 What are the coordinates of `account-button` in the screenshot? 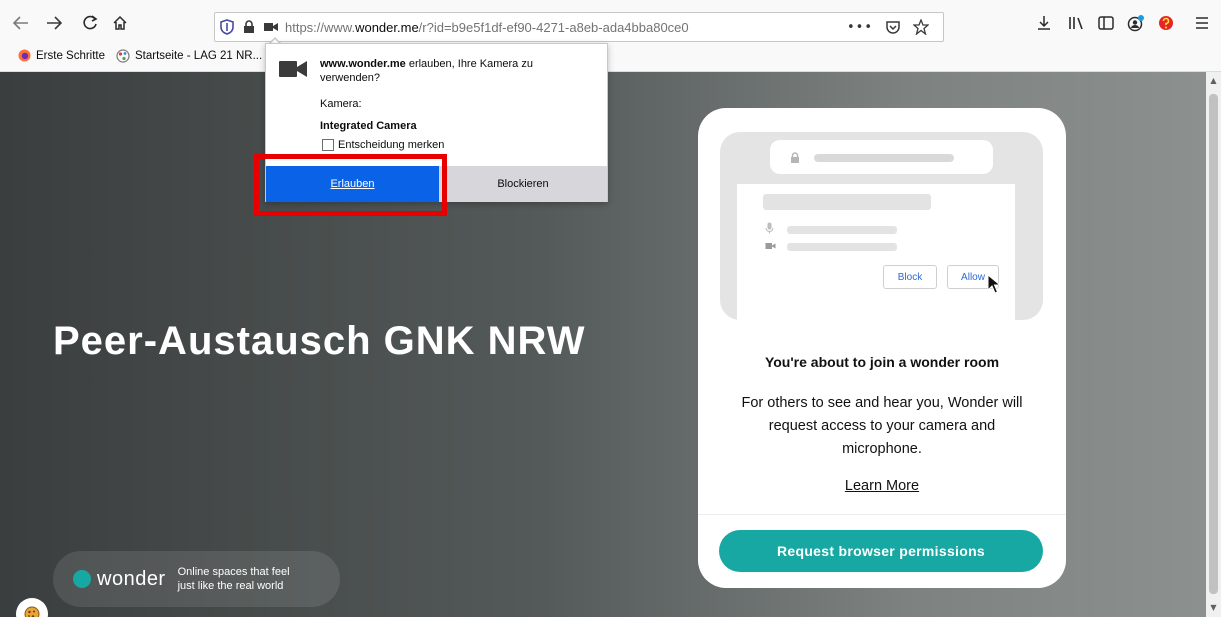 It's located at (1136, 23).